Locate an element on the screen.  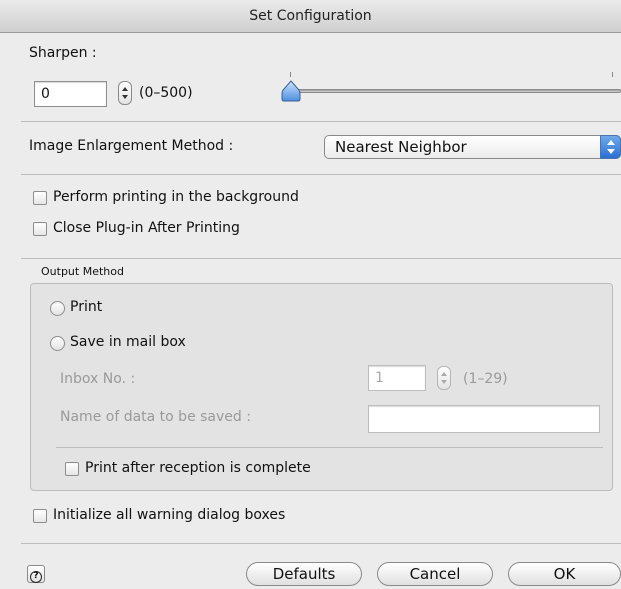
ok-button: OK is located at coordinates (564, 574).